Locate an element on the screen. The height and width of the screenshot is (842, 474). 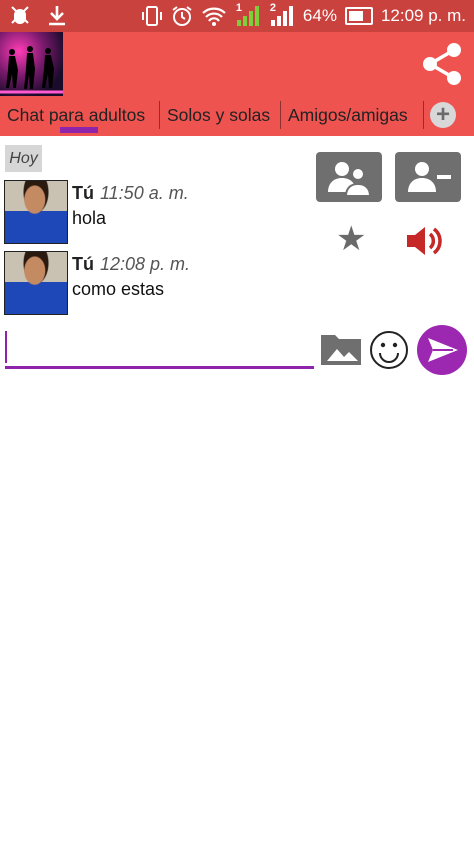
sim1-label: 1 is located at coordinates (239, 8).